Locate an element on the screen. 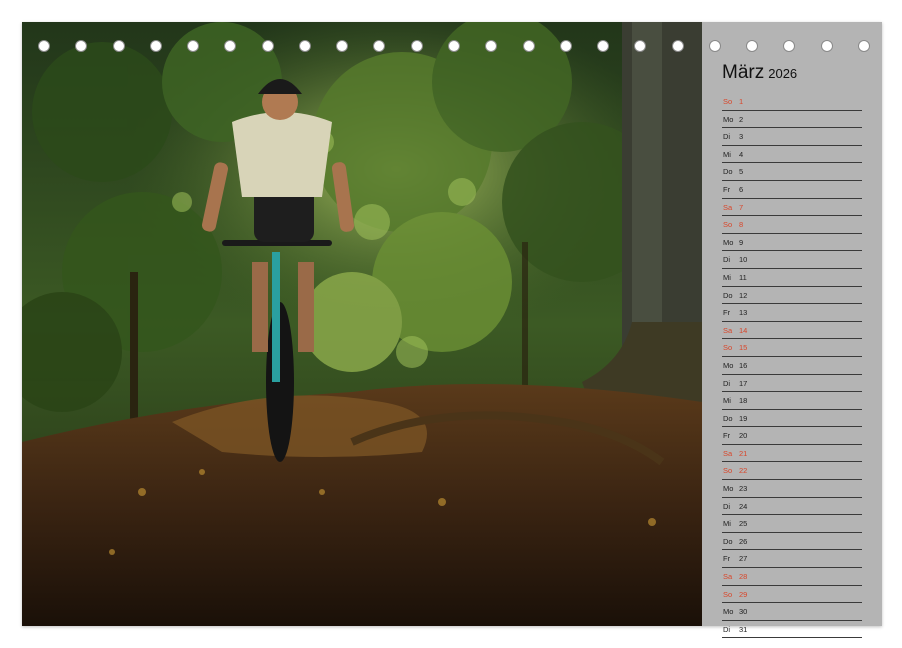  day-number: 4 is located at coordinates (741, 154).